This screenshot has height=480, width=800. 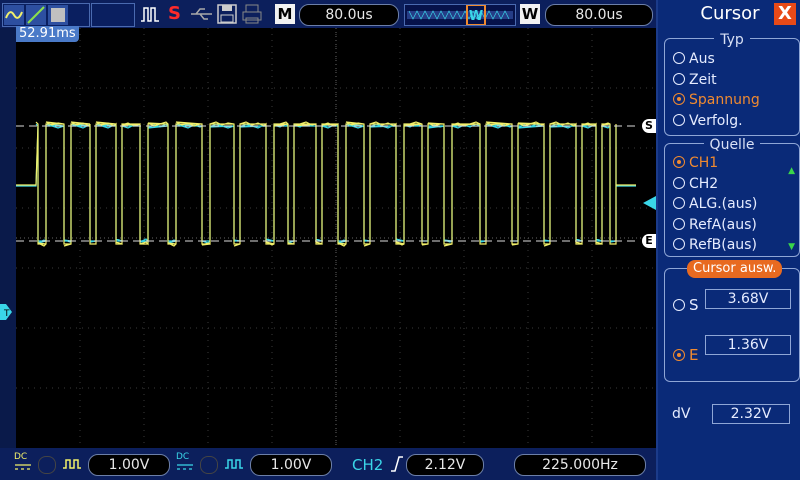 I want to click on ch1-coupling: DC, so click(x=21, y=457).